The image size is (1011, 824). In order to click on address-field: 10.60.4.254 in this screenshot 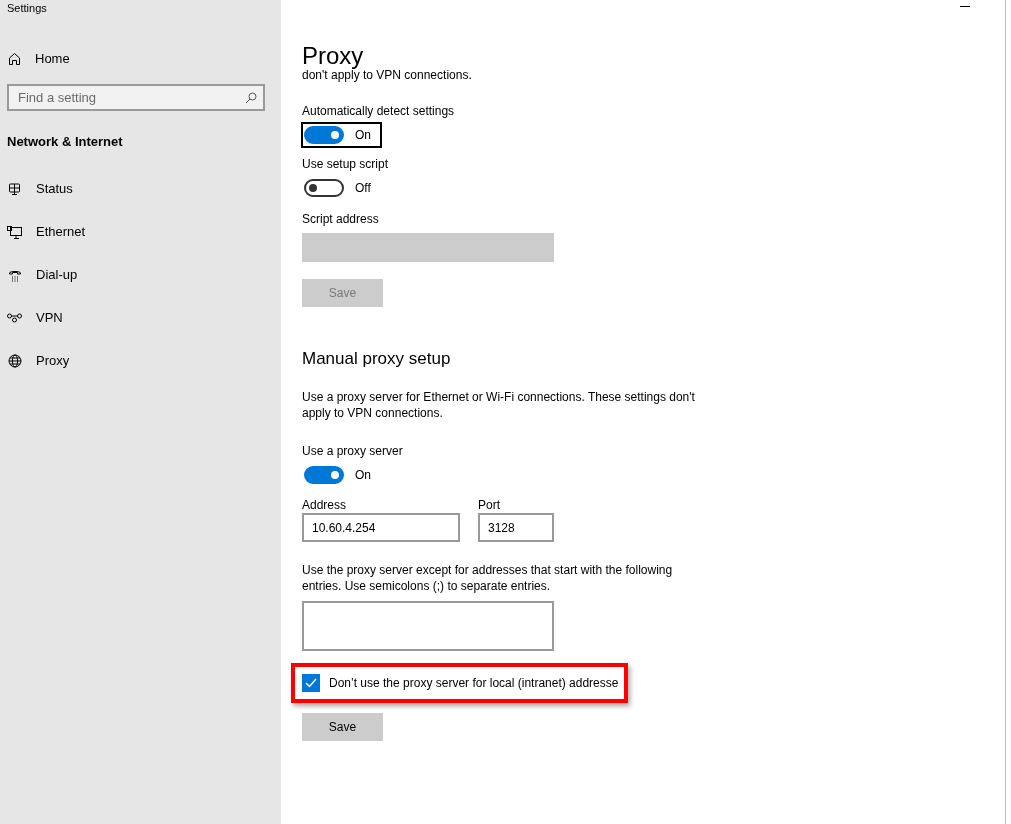, I will do `click(381, 527)`.